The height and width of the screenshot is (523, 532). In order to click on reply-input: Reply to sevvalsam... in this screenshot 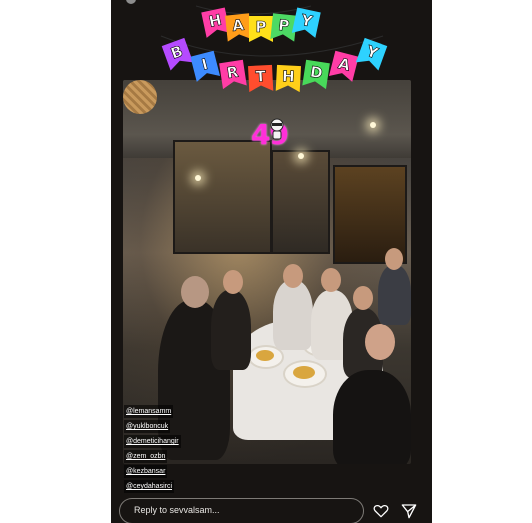, I will do `click(241, 510)`.